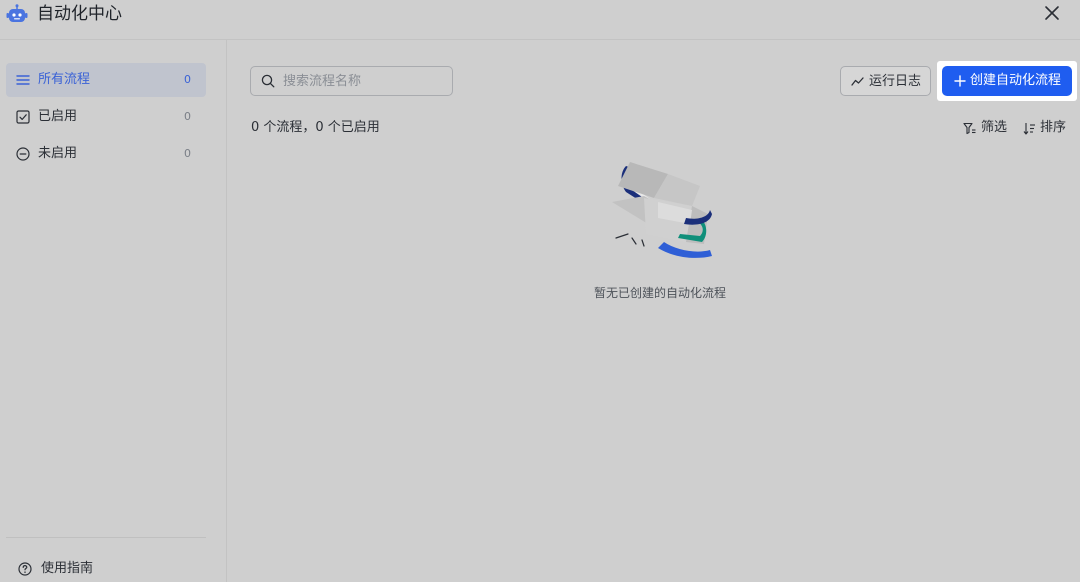 The image size is (1080, 582). What do you see at coordinates (23, 80) in the screenshot?
I see `list-icon` at bounding box center [23, 80].